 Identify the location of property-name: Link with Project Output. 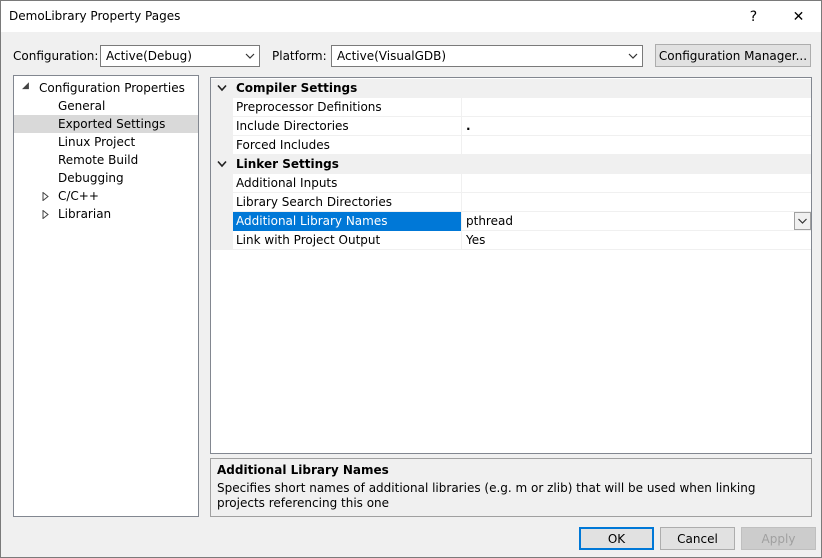
(308, 240).